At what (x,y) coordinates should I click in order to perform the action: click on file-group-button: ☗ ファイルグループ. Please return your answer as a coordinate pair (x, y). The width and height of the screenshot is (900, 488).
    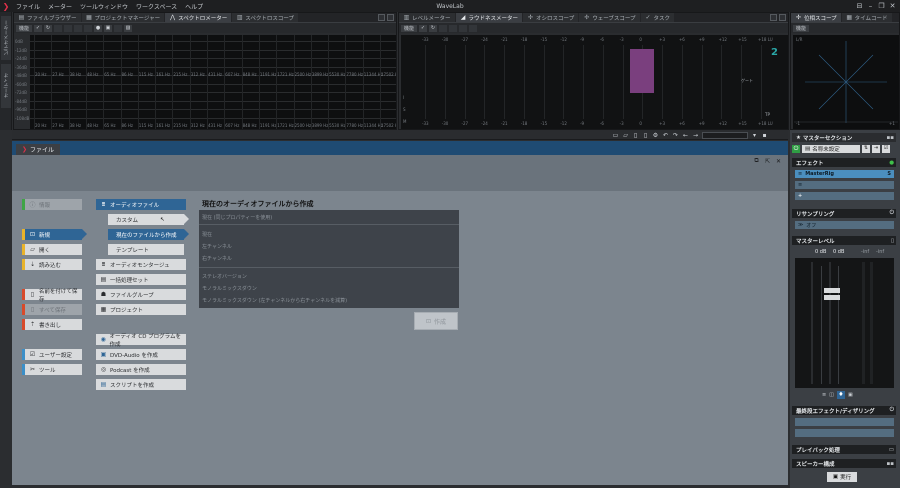
    Looking at the image, I should click on (141, 294).